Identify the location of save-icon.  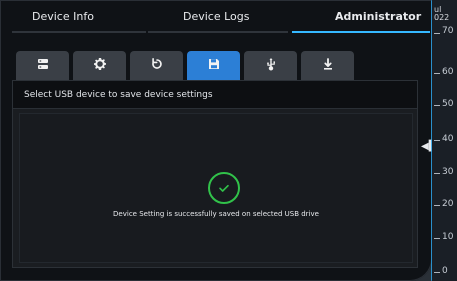
(214, 65).